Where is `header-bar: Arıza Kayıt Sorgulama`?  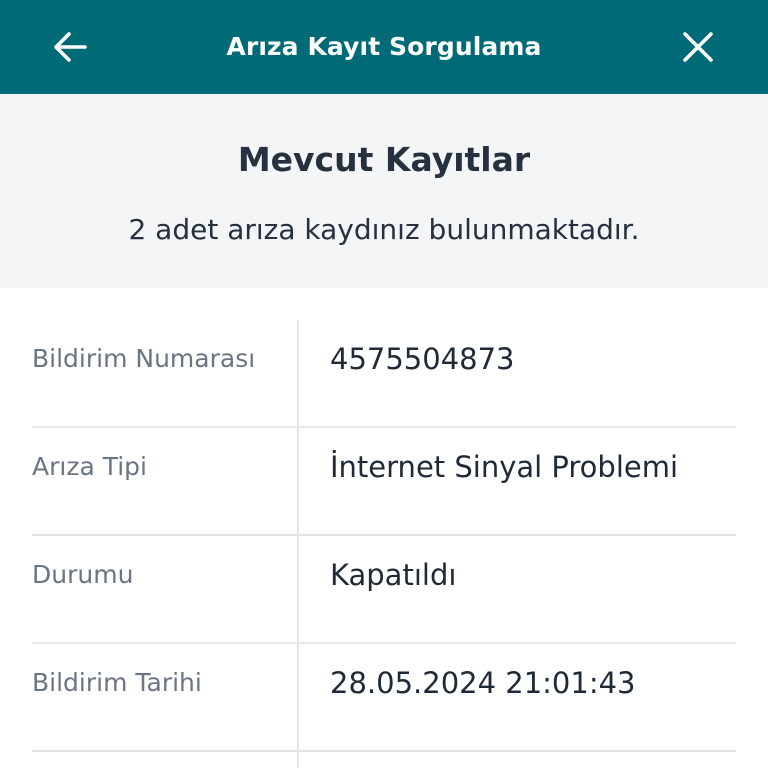
header-bar: Arıza Kayıt Sorgulama is located at coordinates (384, 47).